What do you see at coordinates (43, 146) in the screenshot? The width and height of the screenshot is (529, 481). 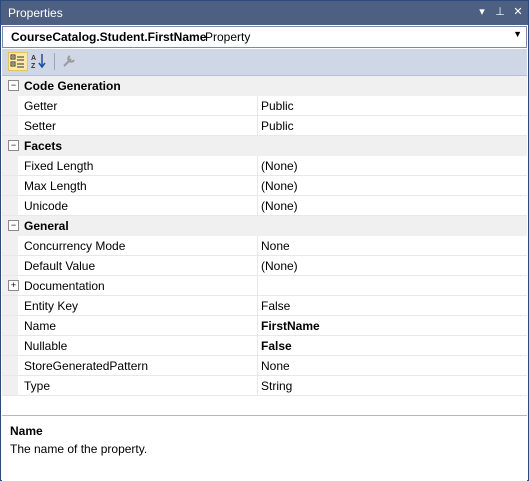 I see `category-label: Facets` at bounding box center [43, 146].